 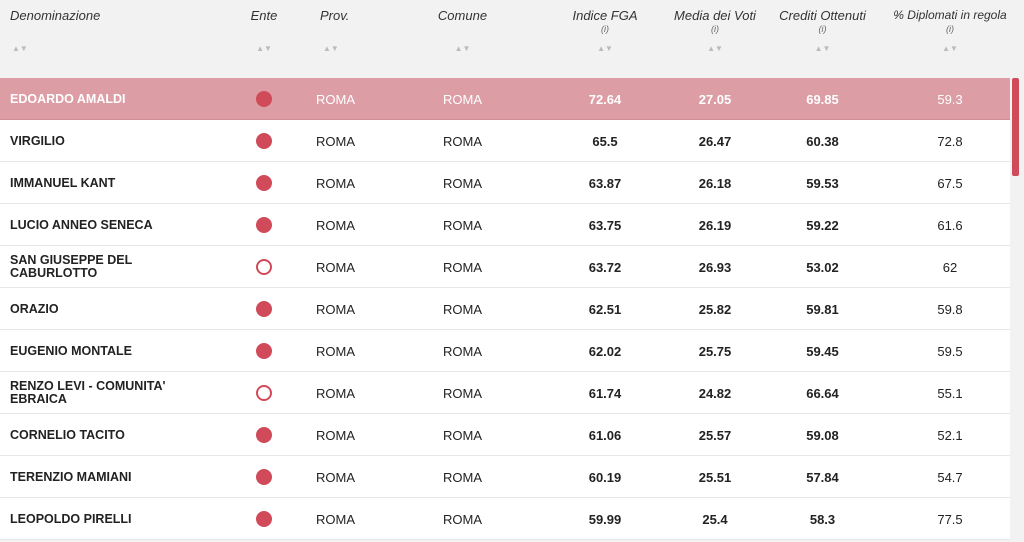 I want to click on crediti-cell: 59.22, so click(x=822, y=225).